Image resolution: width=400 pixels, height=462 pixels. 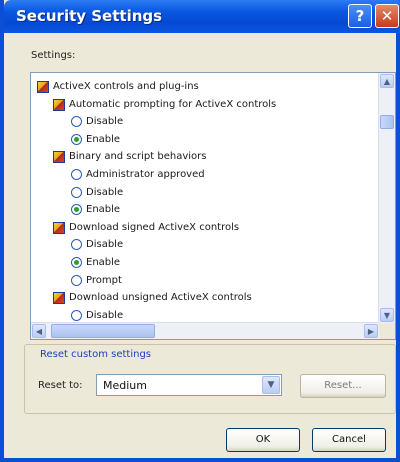 What do you see at coordinates (89, 16) in the screenshot?
I see `window-title: Security Settings` at bounding box center [89, 16].